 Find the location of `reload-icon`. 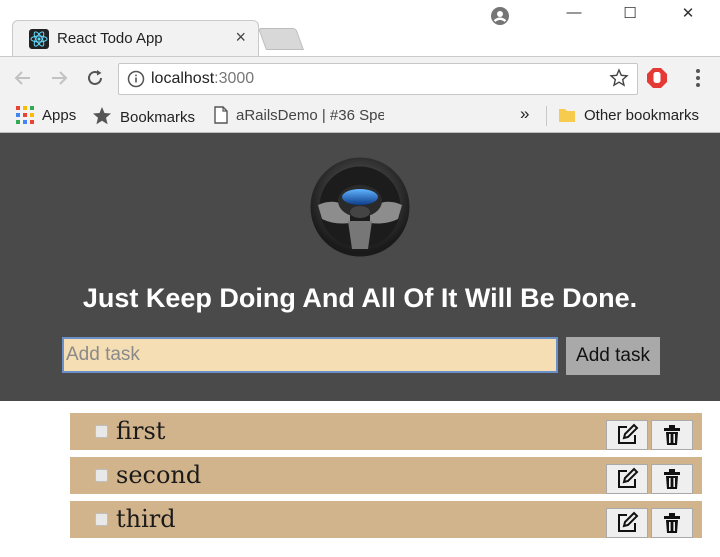

reload-icon is located at coordinates (95, 78).